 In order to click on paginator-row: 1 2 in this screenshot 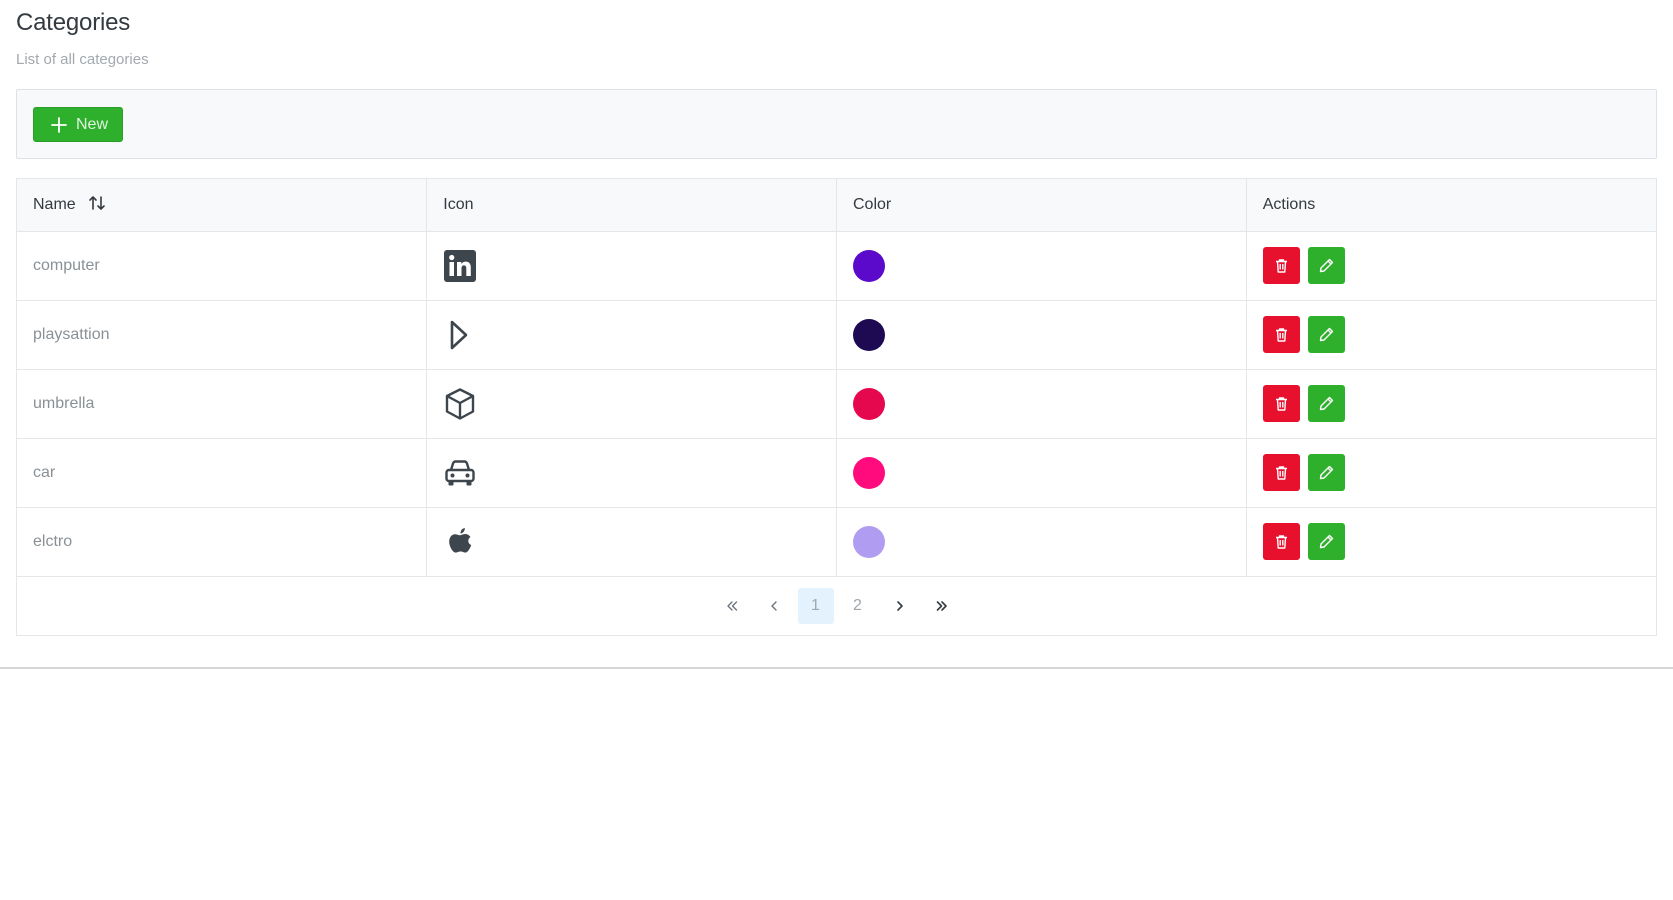, I will do `click(836, 606)`.